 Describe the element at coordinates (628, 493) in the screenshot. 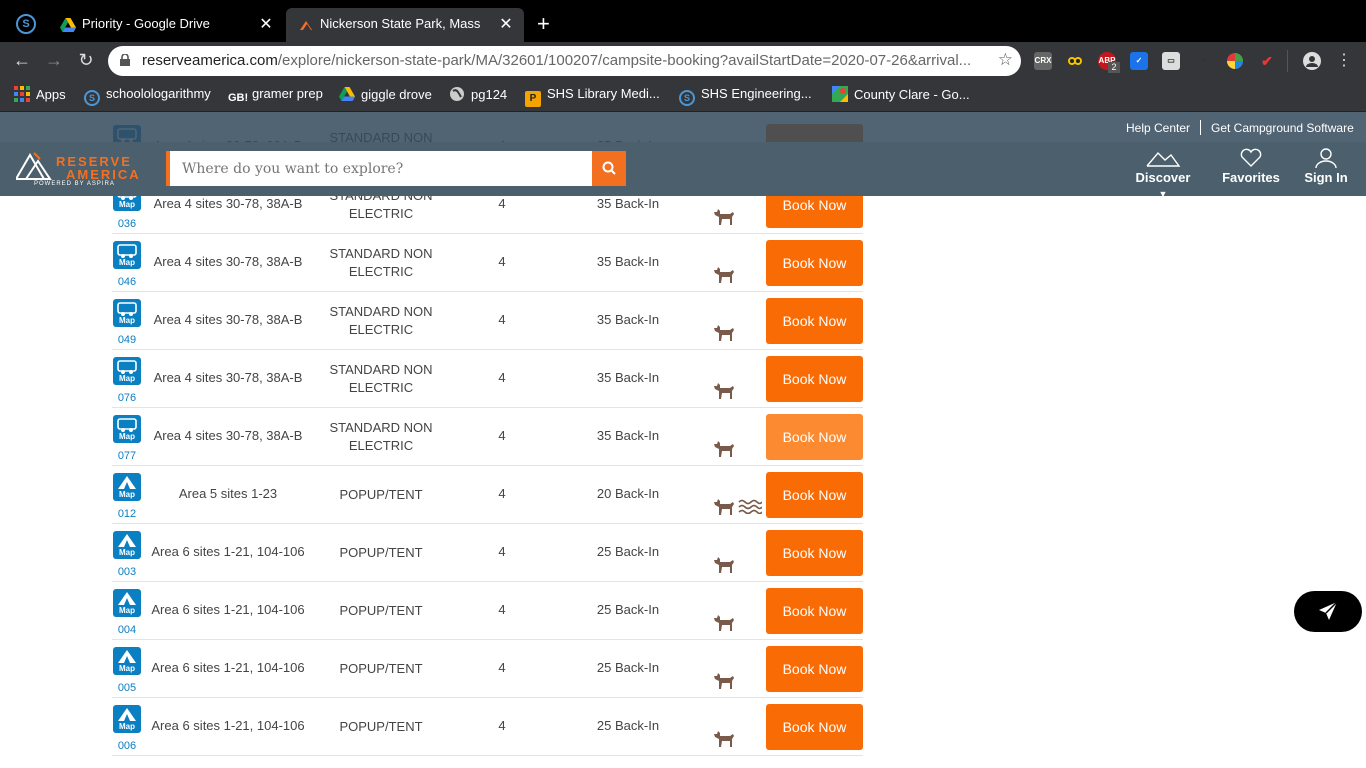

I see `equipment-length-cell: 20 Back-In` at that location.